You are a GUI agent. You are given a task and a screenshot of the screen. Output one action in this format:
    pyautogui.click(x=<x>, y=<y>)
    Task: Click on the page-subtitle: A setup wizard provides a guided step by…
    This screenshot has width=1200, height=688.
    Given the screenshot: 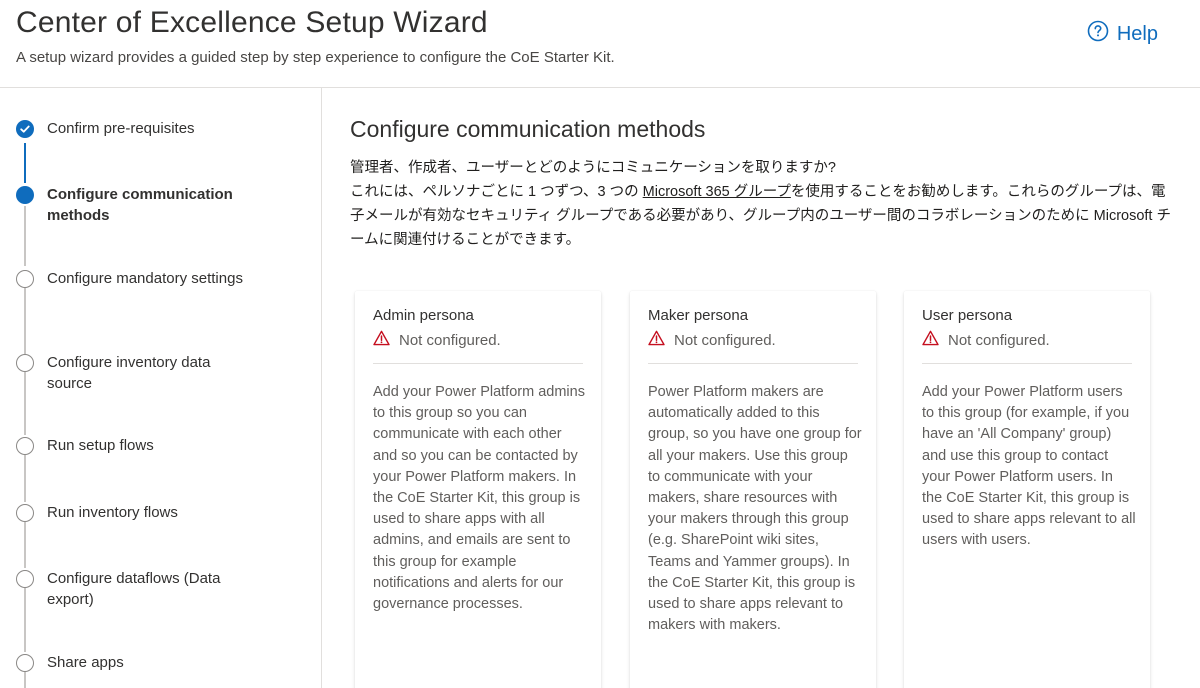 What is the action you would take?
    pyautogui.click(x=315, y=57)
    